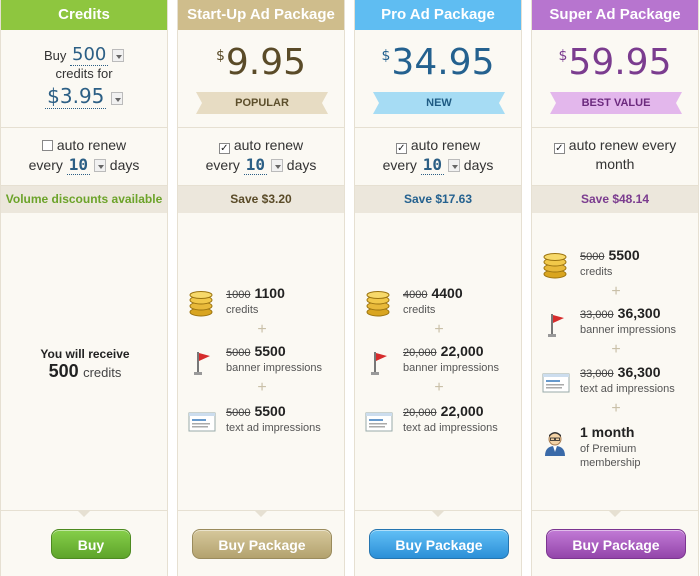 This screenshot has width=700, height=576. I want to click on credits-renew-row: auto renew, so click(84, 145).